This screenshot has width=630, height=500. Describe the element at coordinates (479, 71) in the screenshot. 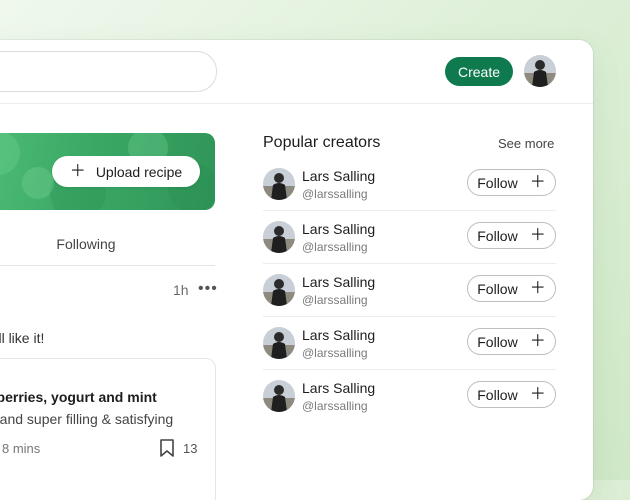

I see `create-button: Create` at that location.